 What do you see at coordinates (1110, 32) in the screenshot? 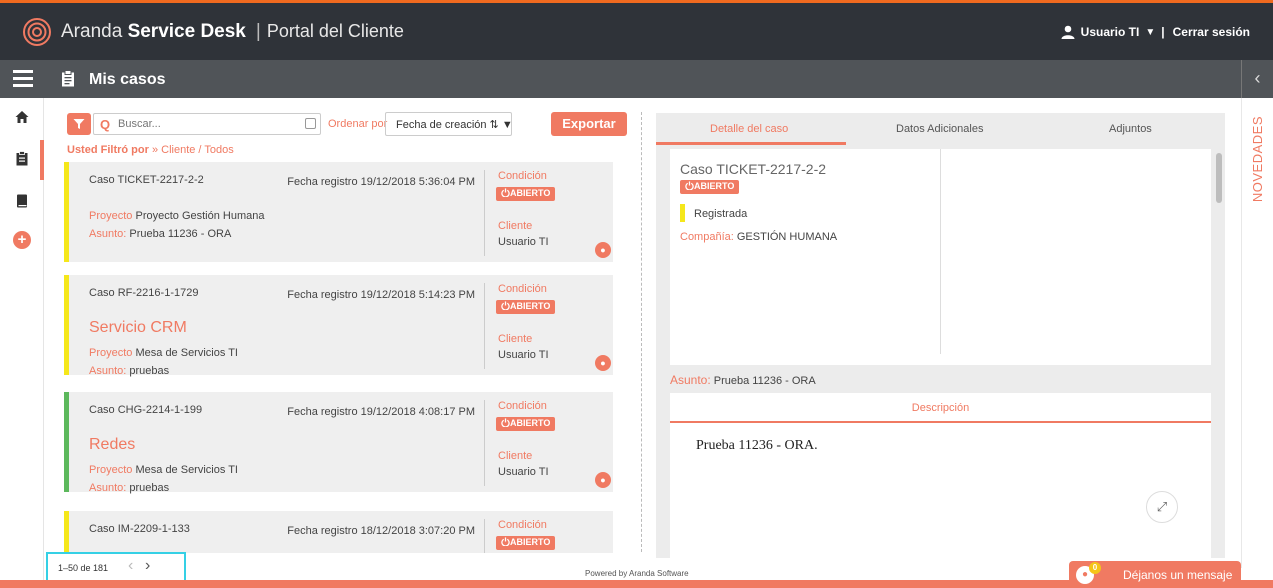
I see `user-menu: Usuario TI` at bounding box center [1110, 32].